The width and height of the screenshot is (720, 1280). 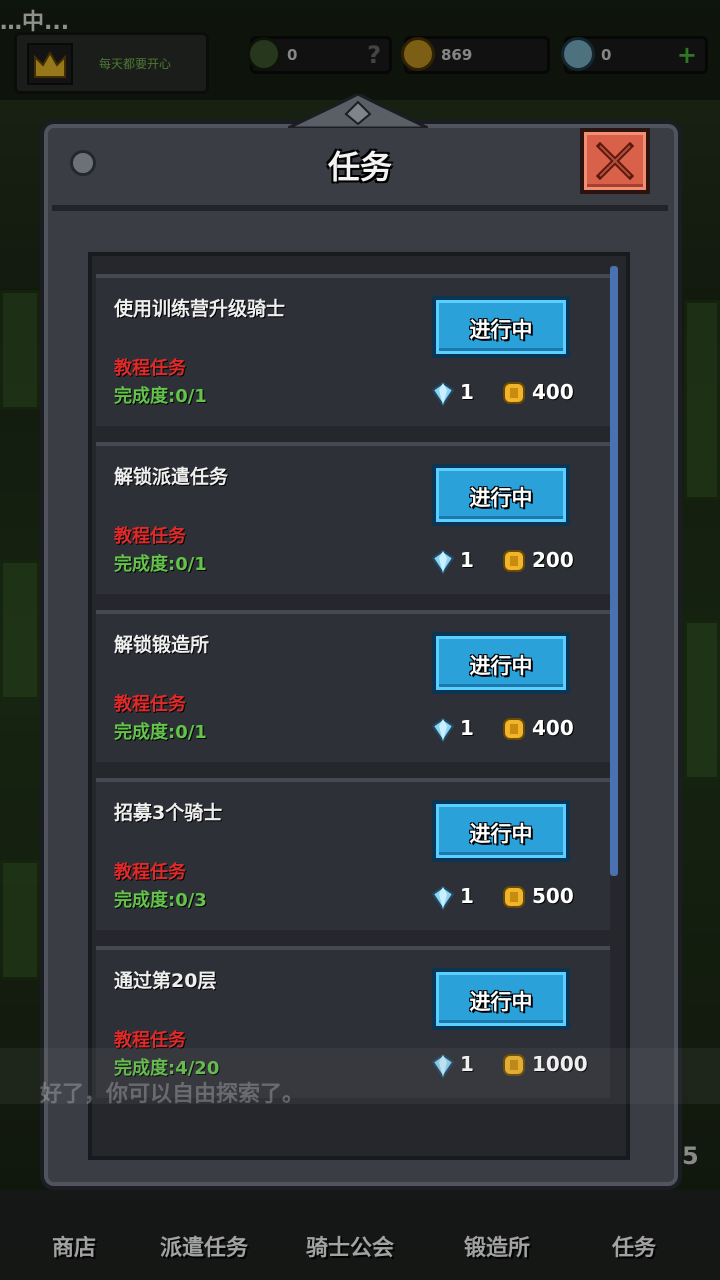 What do you see at coordinates (353, 854) in the screenshot?
I see `quest-card: 招募3个骑士 教程任务 完成度:0/3 进行中 1 500` at bounding box center [353, 854].